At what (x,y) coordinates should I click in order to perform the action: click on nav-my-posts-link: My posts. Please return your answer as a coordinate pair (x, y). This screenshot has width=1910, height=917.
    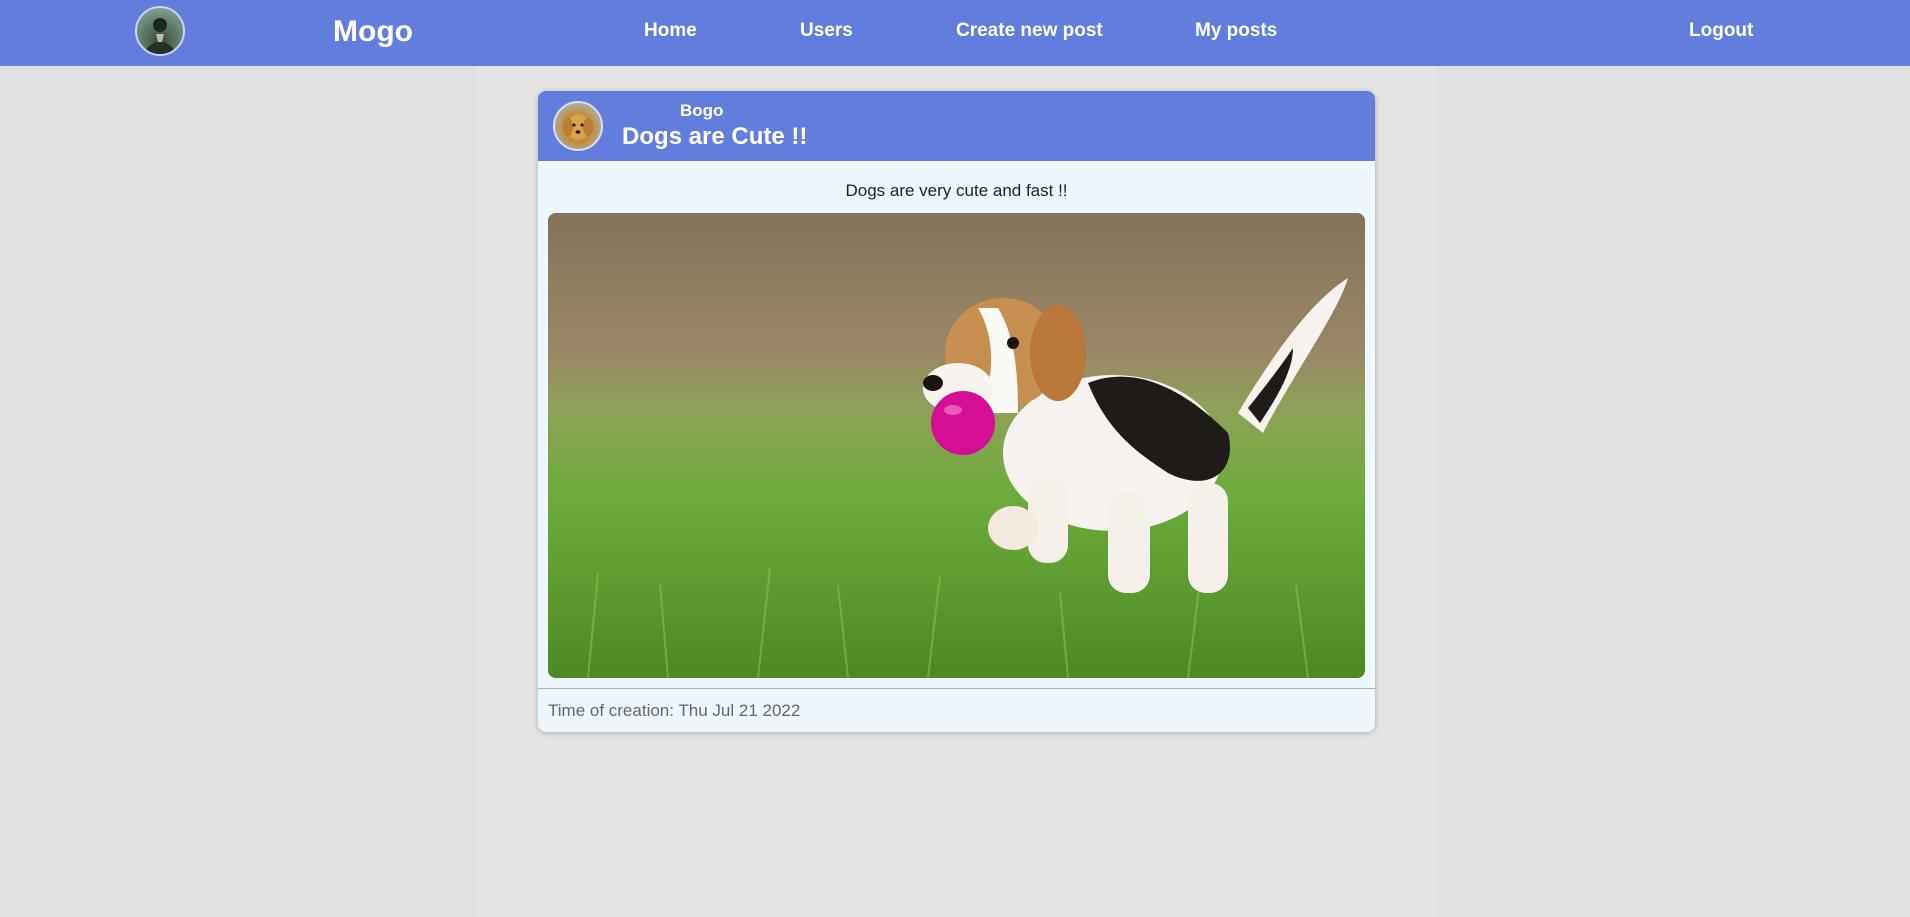
    Looking at the image, I should click on (1236, 31).